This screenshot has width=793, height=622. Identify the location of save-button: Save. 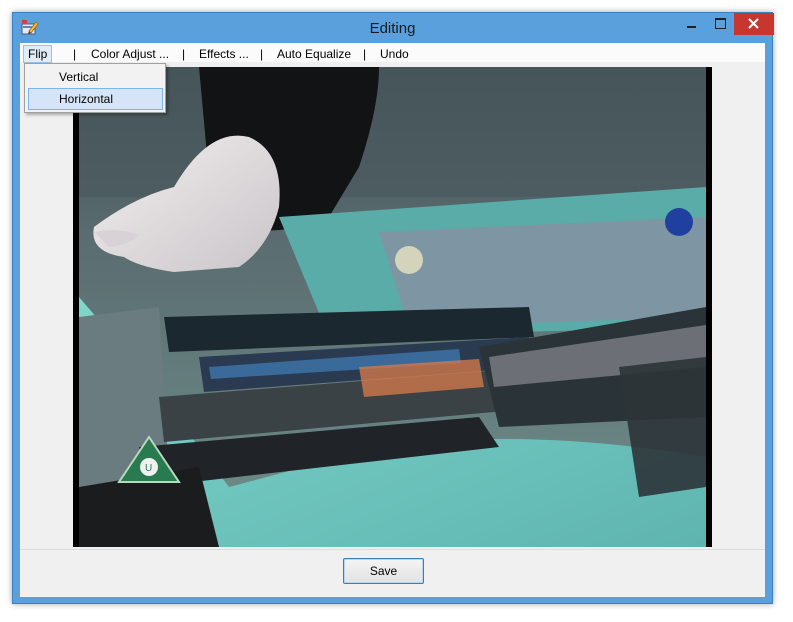
(383, 571).